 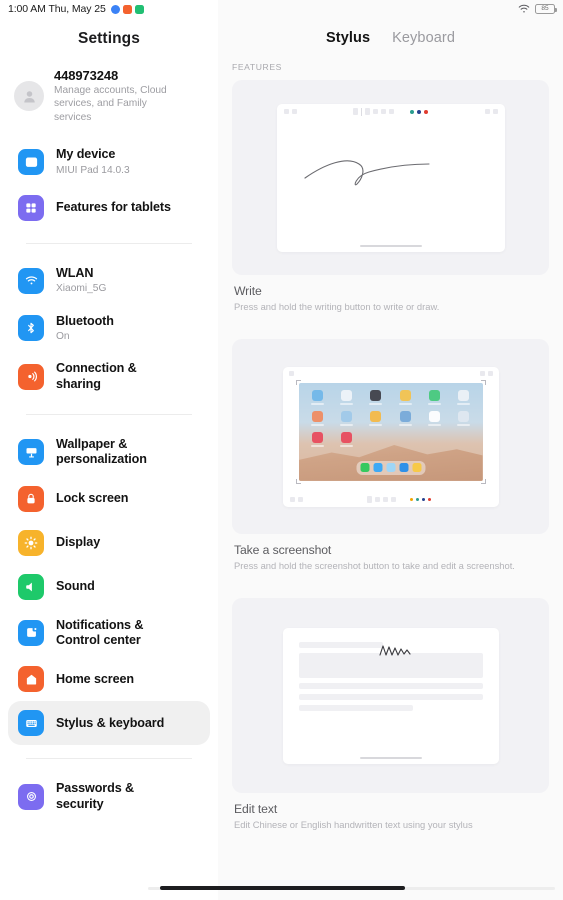 What do you see at coordinates (487, 111) in the screenshot?
I see `more-icon` at bounding box center [487, 111].